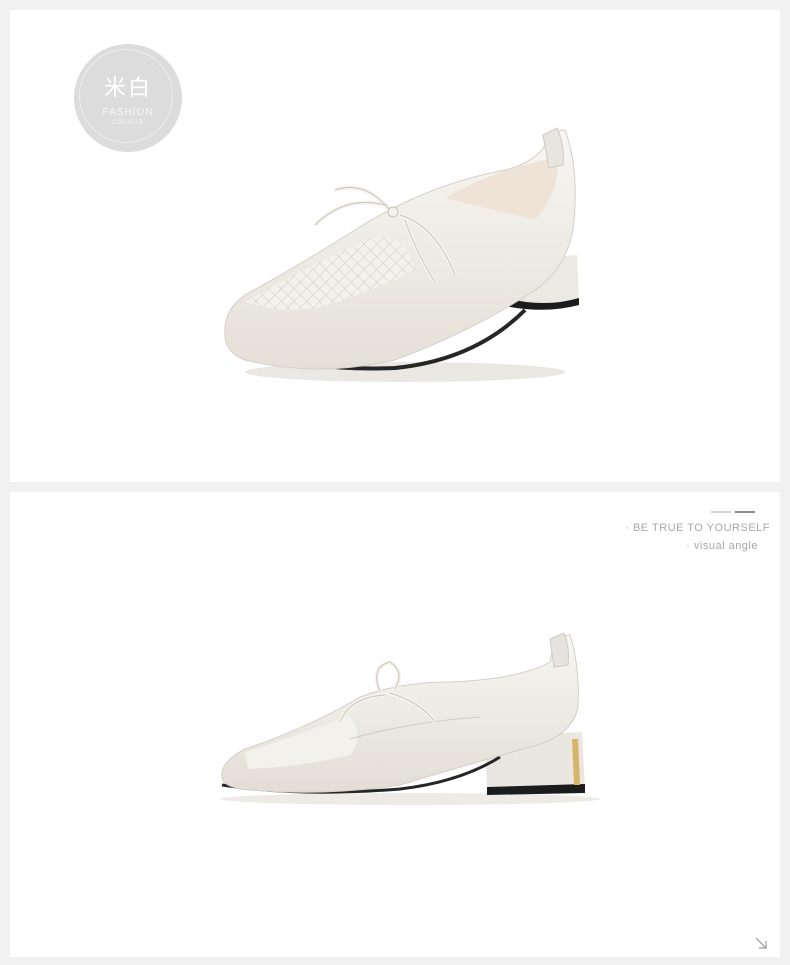  Describe the element at coordinates (128, 123) in the screenshot. I see `badge-subtitle-small: COLOUR` at that location.